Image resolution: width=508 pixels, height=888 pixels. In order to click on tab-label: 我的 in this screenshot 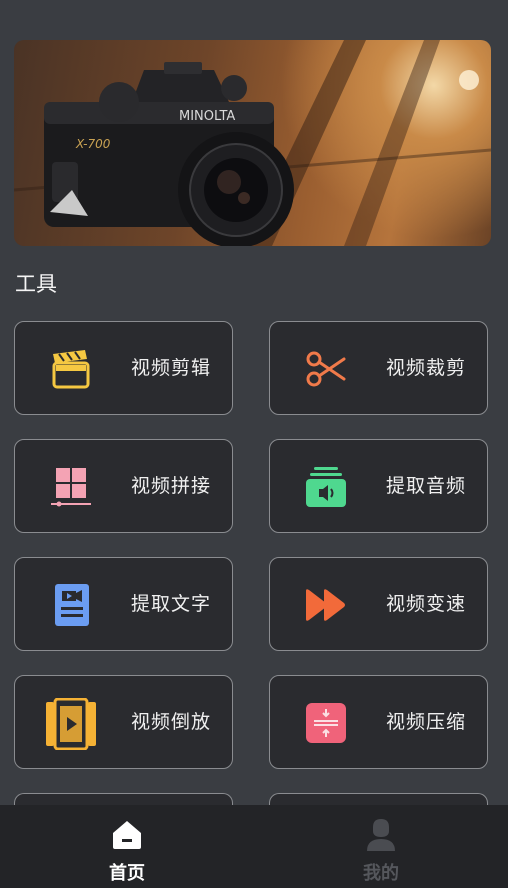, I will do `click(381, 873)`.